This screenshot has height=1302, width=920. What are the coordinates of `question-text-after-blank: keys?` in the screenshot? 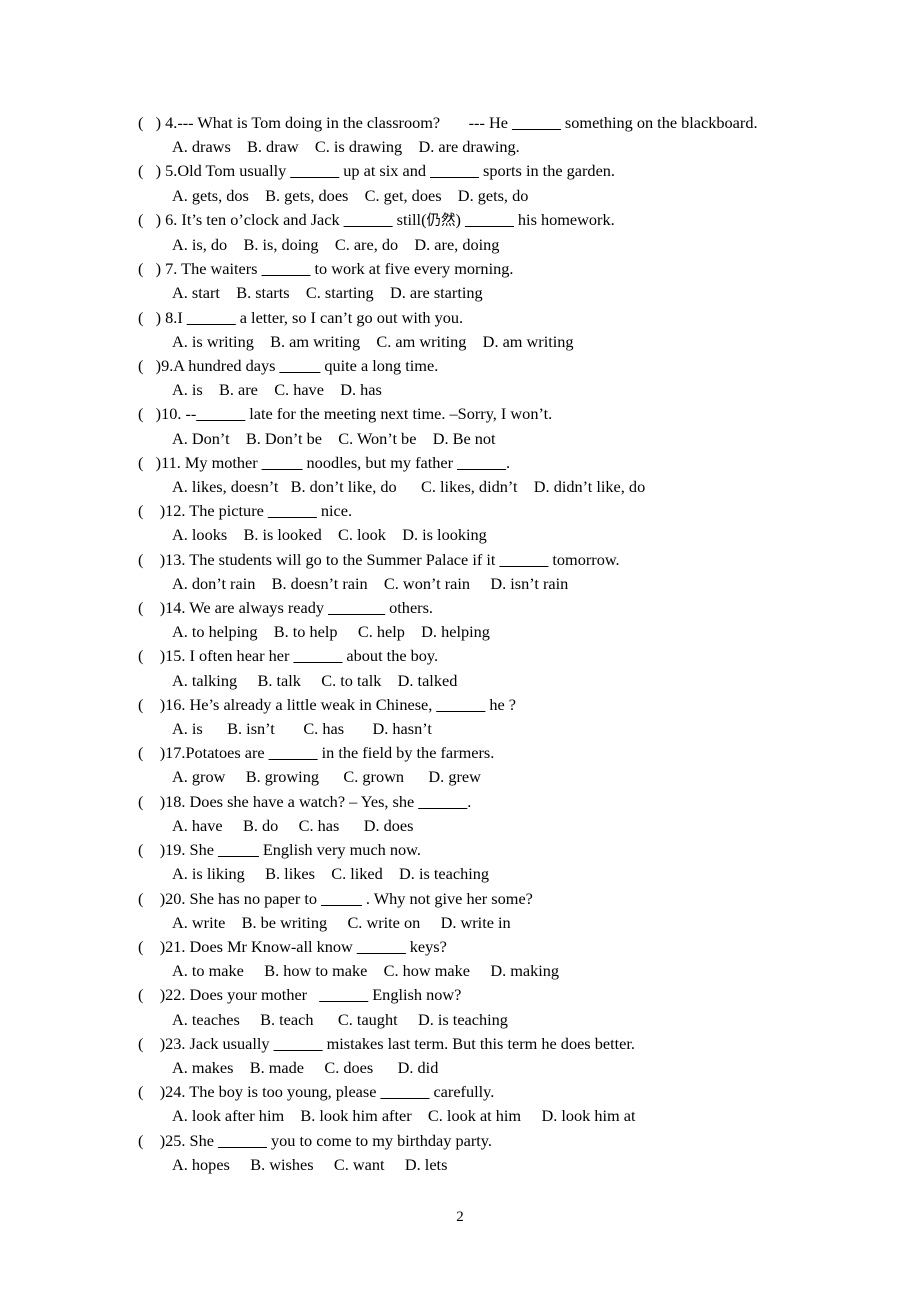 It's located at (426, 946).